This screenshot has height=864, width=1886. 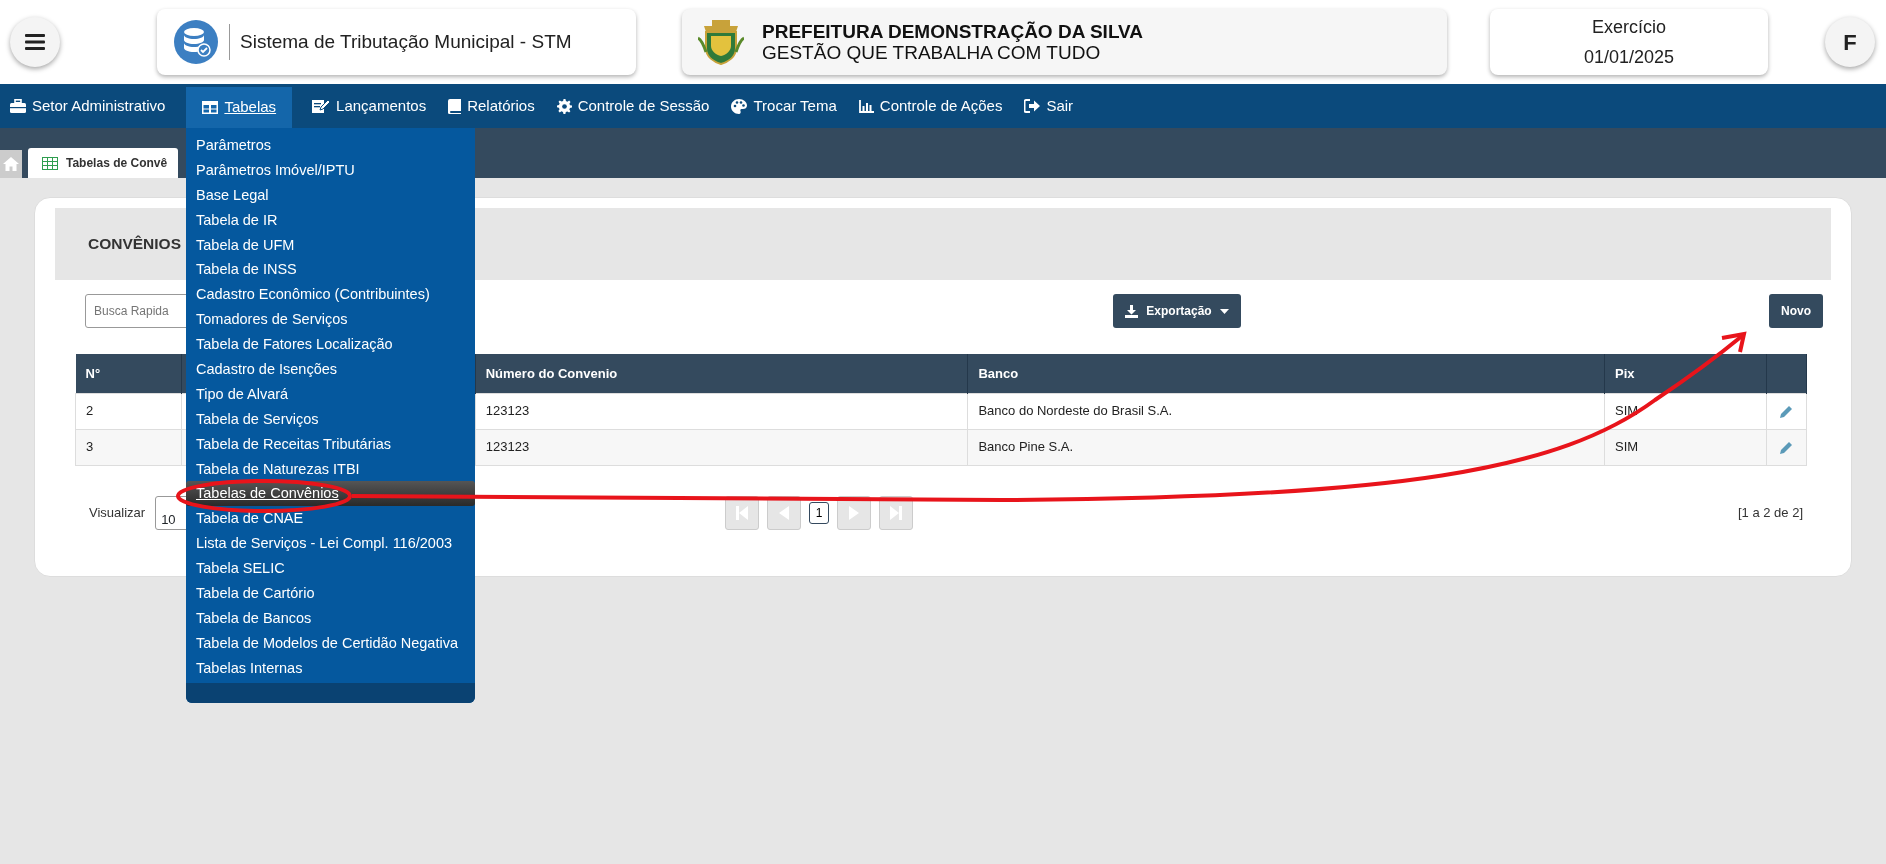 What do you see at coordinates (784, 106) in the screenshot?
I see `nav-item: Trocar Tema` at bounding box center [784, 106].